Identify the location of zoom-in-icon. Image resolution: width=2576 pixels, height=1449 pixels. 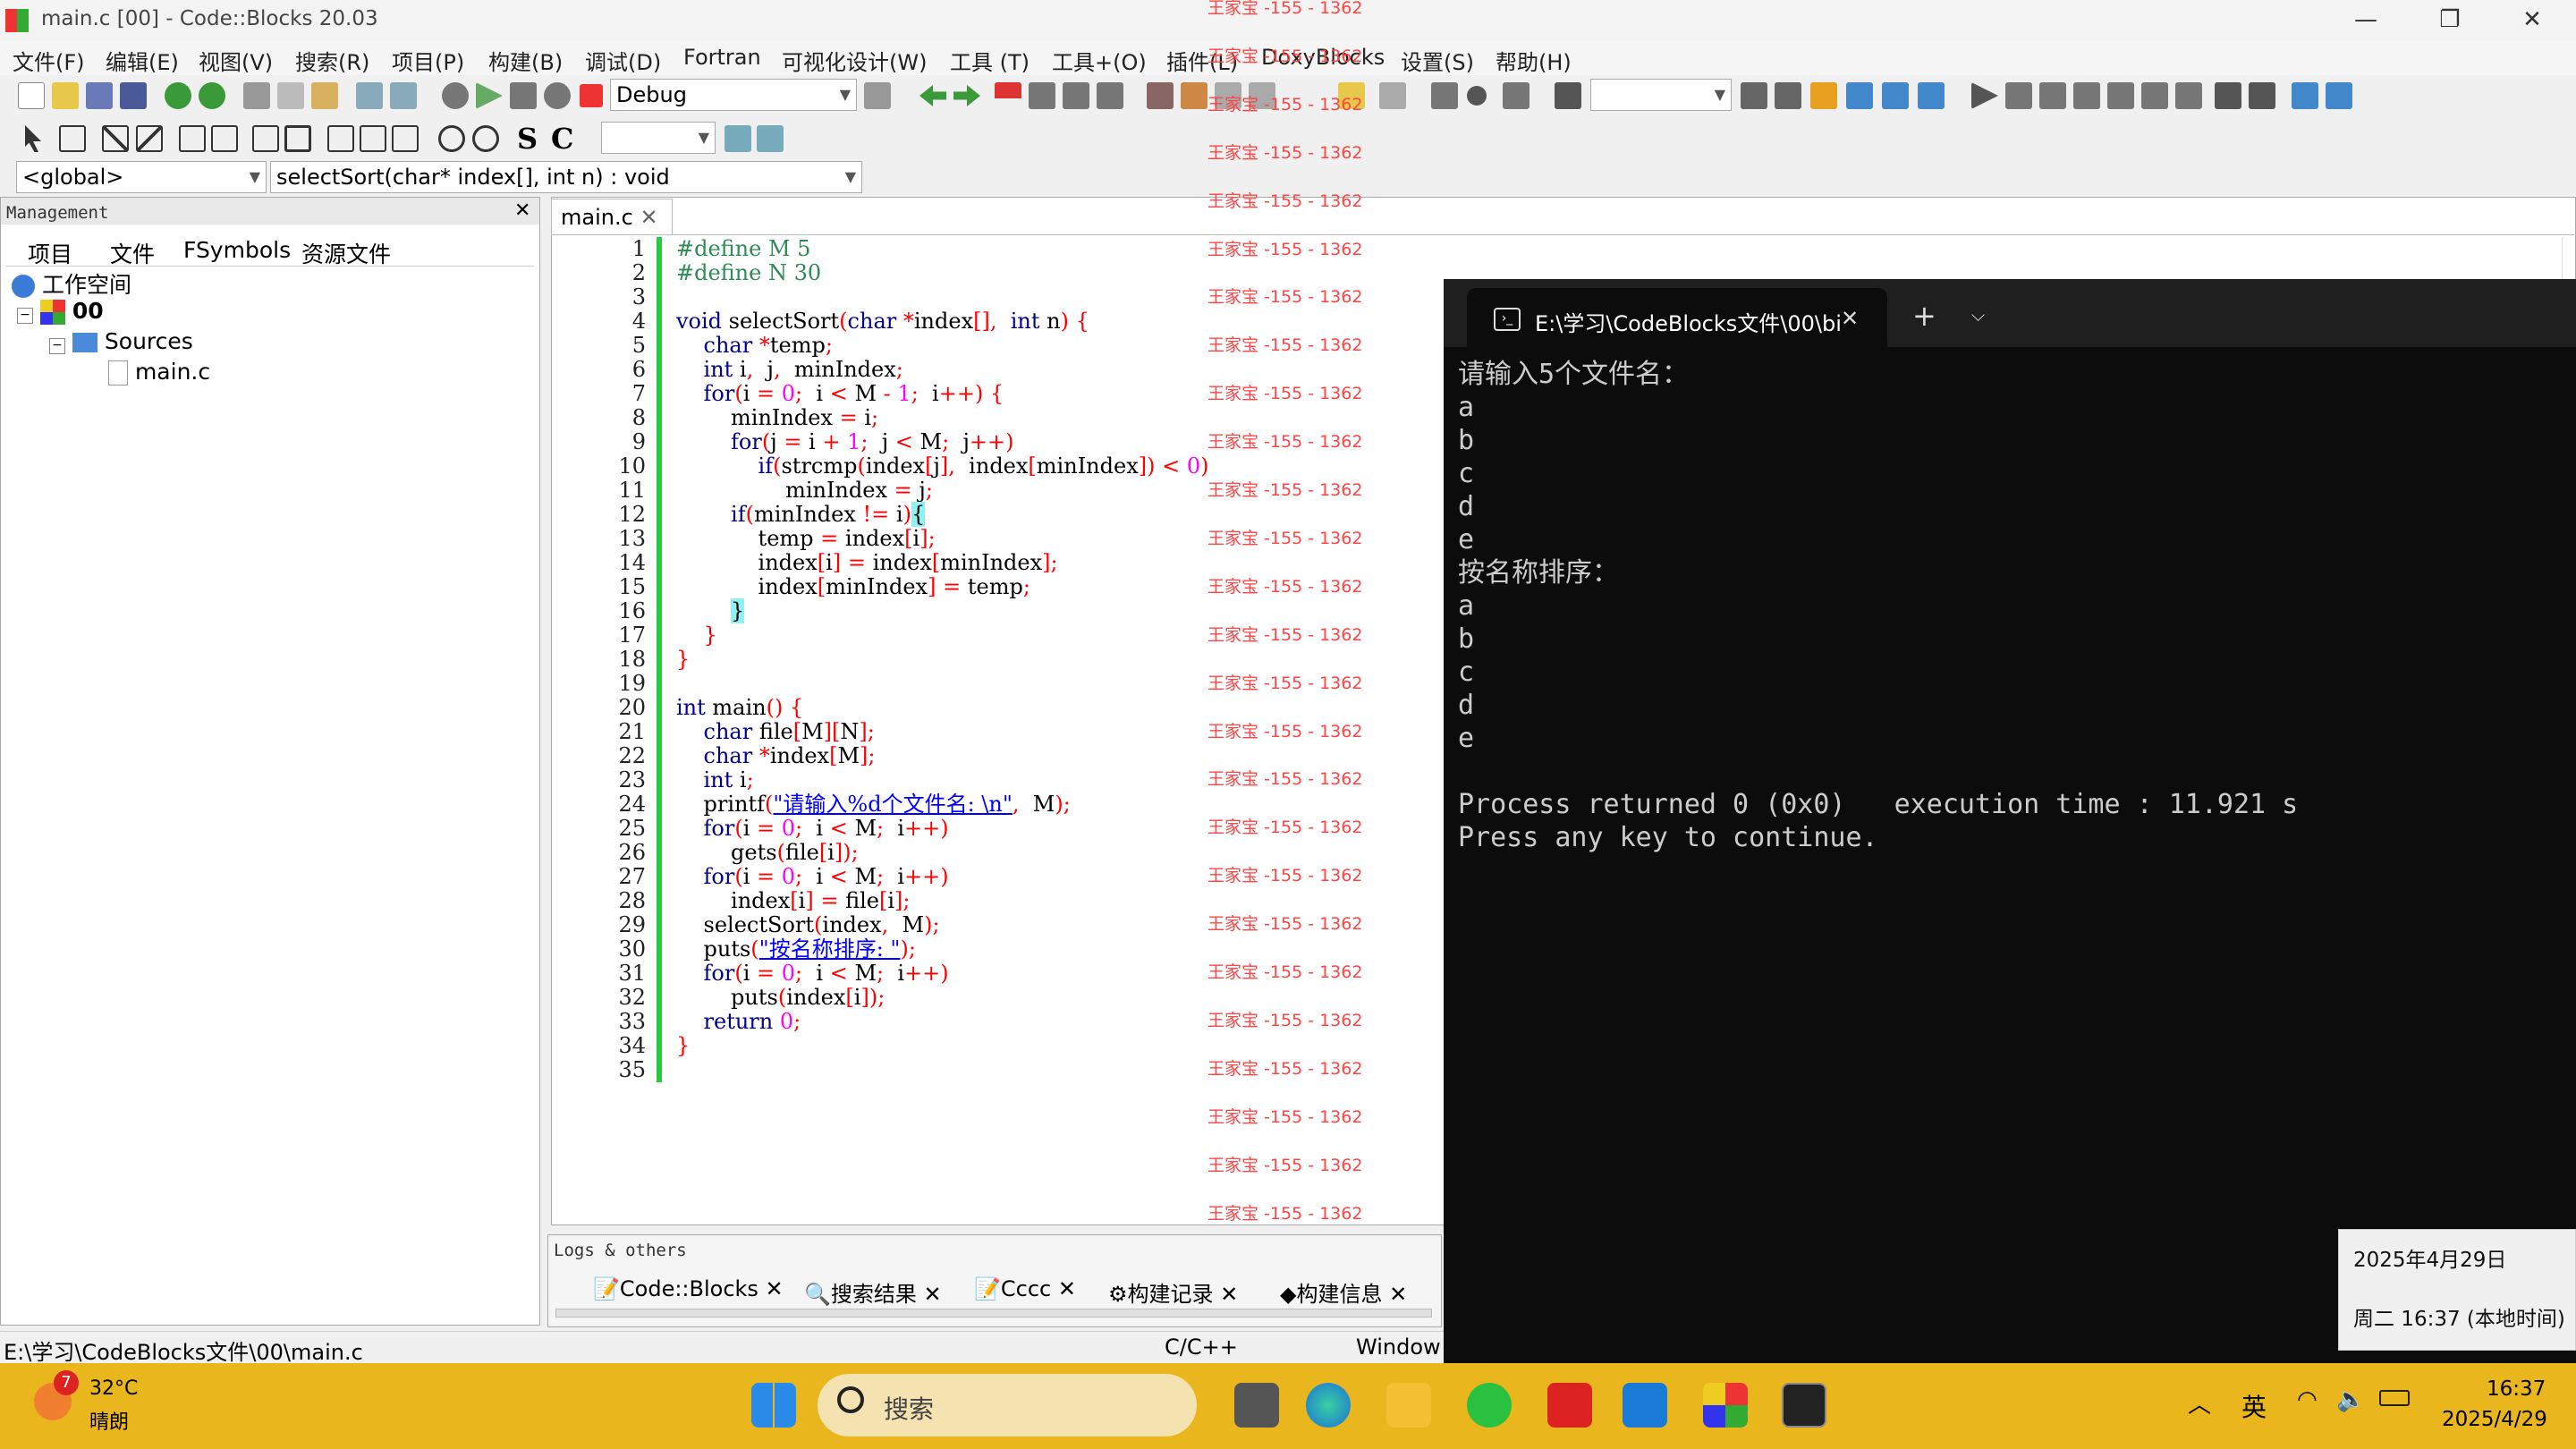
(451, 138).